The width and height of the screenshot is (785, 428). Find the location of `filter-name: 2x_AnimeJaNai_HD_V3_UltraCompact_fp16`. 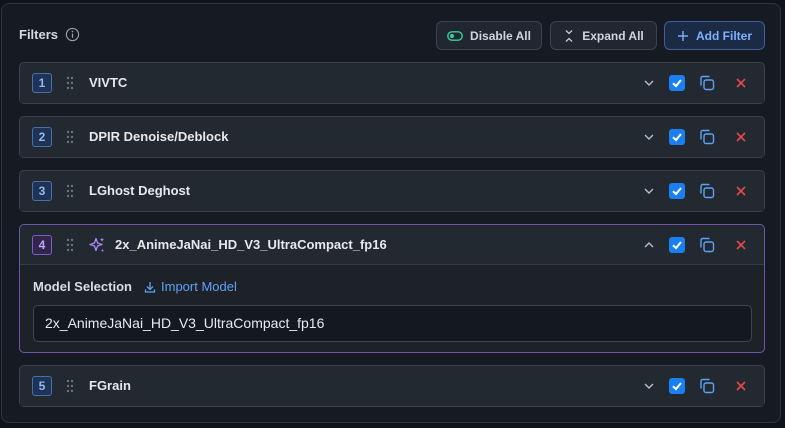

filter-name: 2x_AnimeJaNai_HD_V3_UltraCompact_fp16 is located at coordinates (251, 244).